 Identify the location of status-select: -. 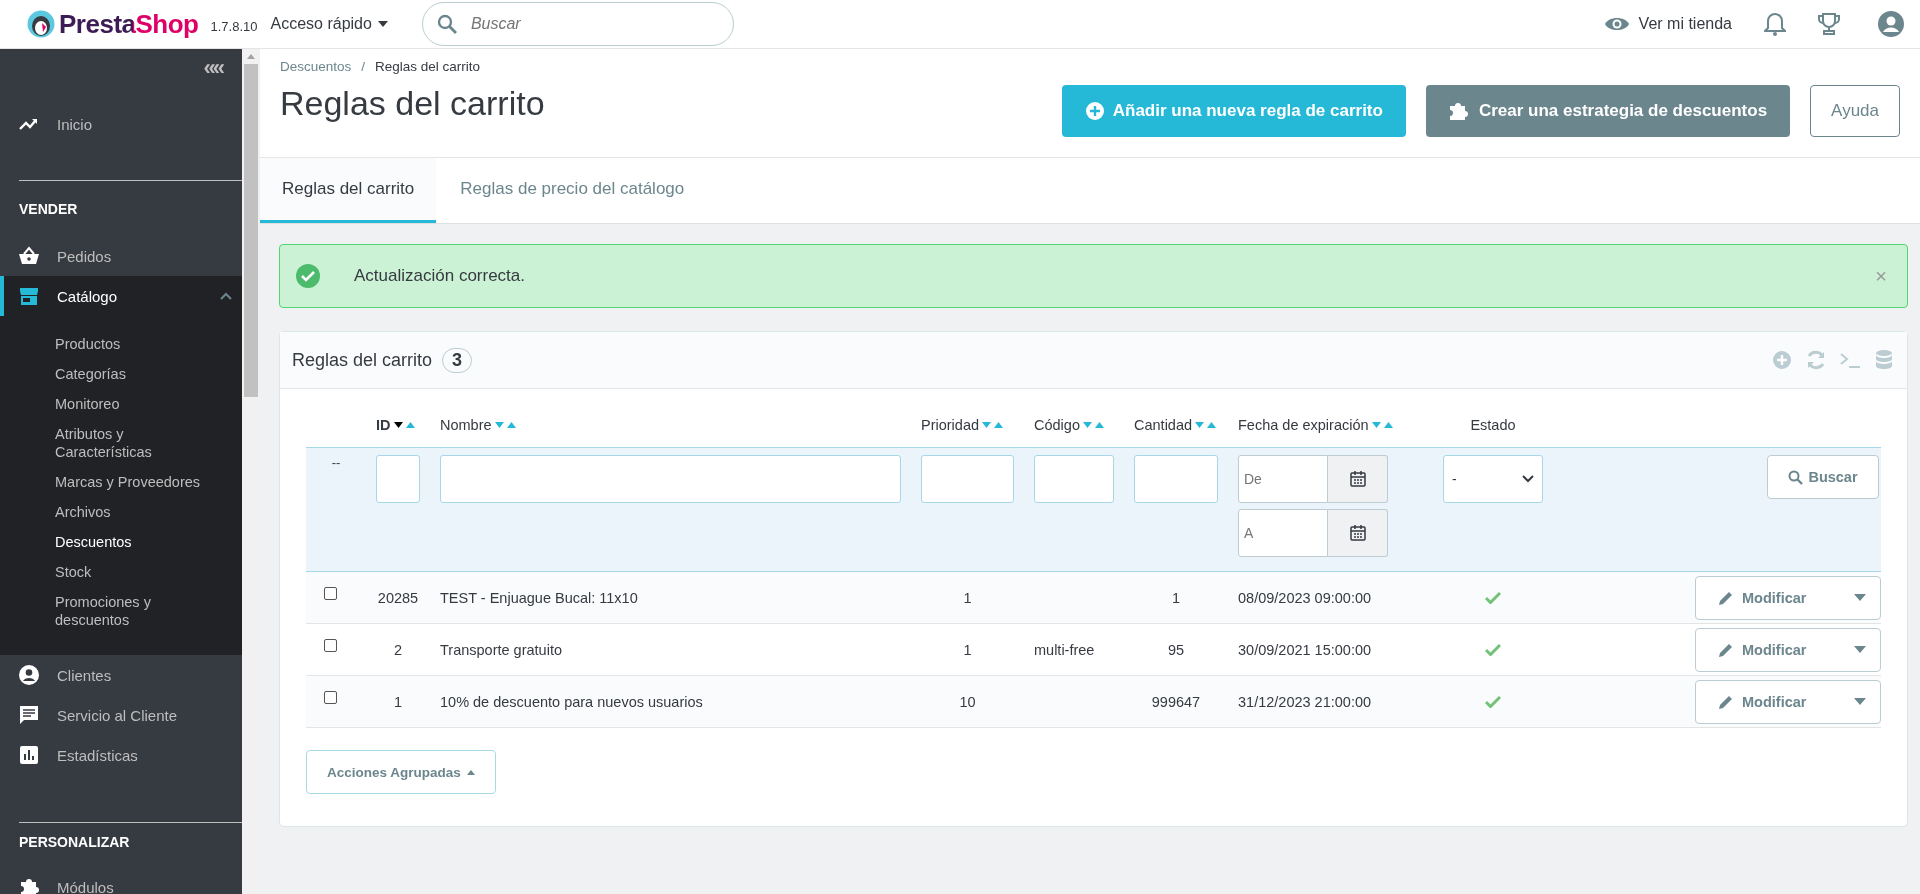
(1493, 479).